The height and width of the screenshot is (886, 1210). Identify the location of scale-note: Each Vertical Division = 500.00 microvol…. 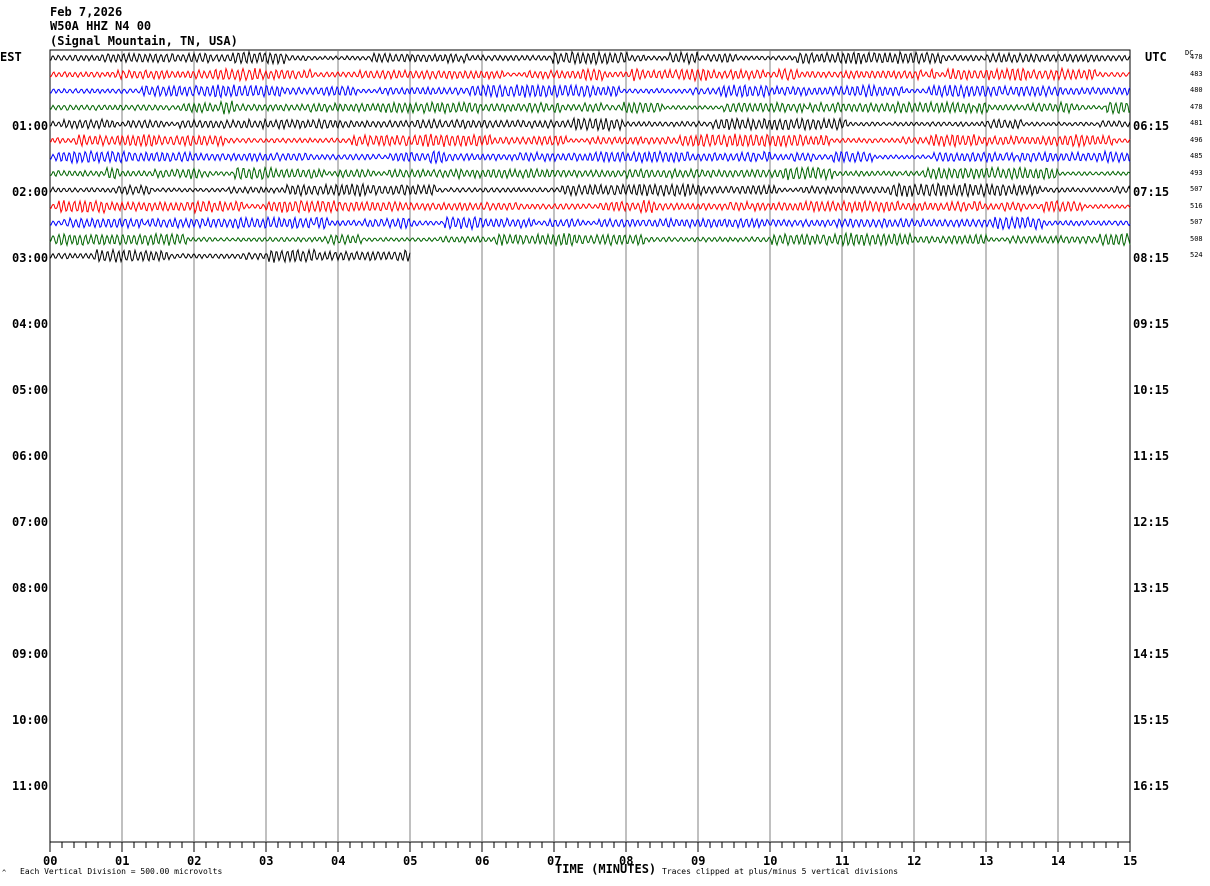
(121, 871).